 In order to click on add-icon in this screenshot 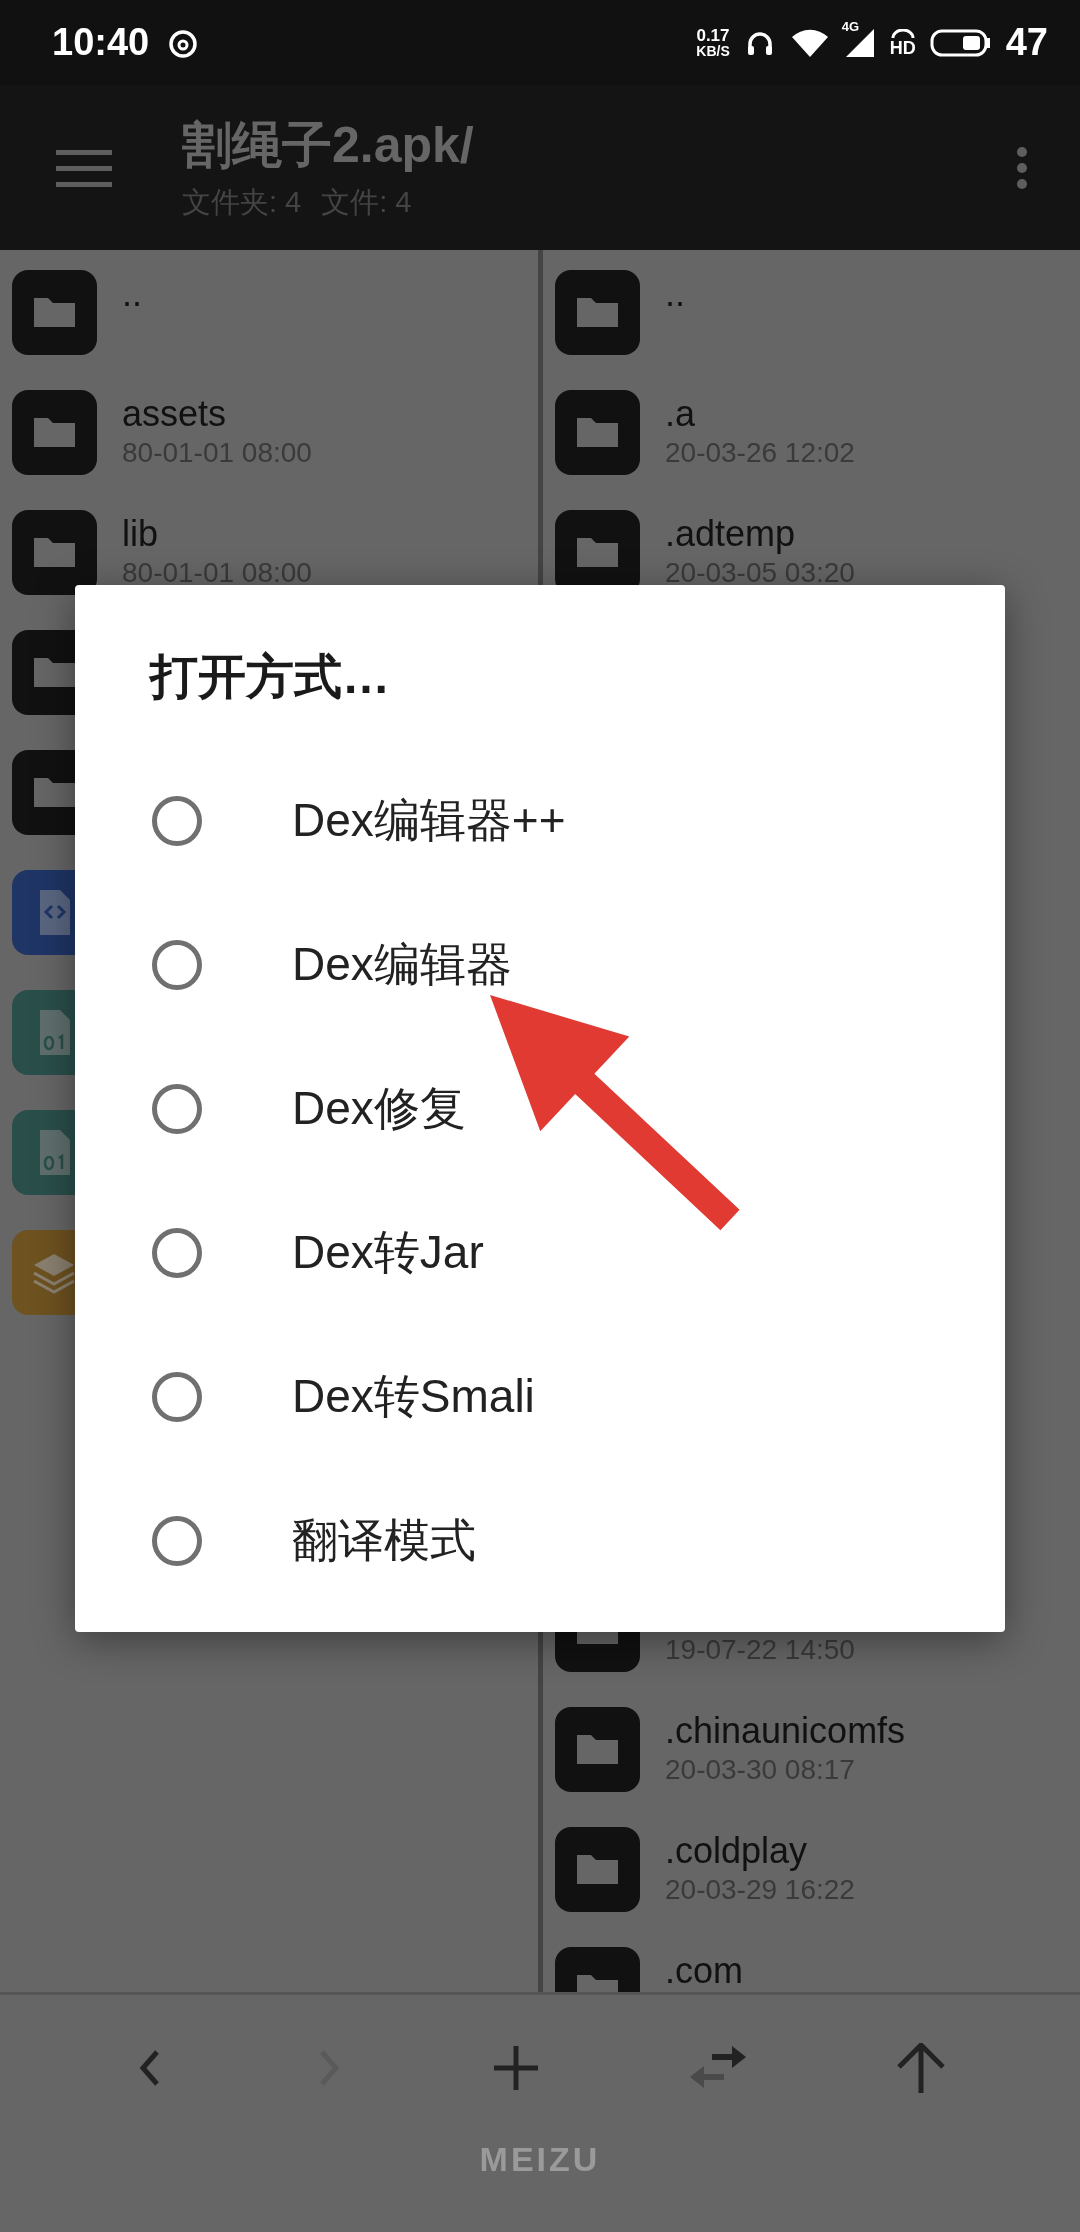, I will do `click(516, 2067)`.